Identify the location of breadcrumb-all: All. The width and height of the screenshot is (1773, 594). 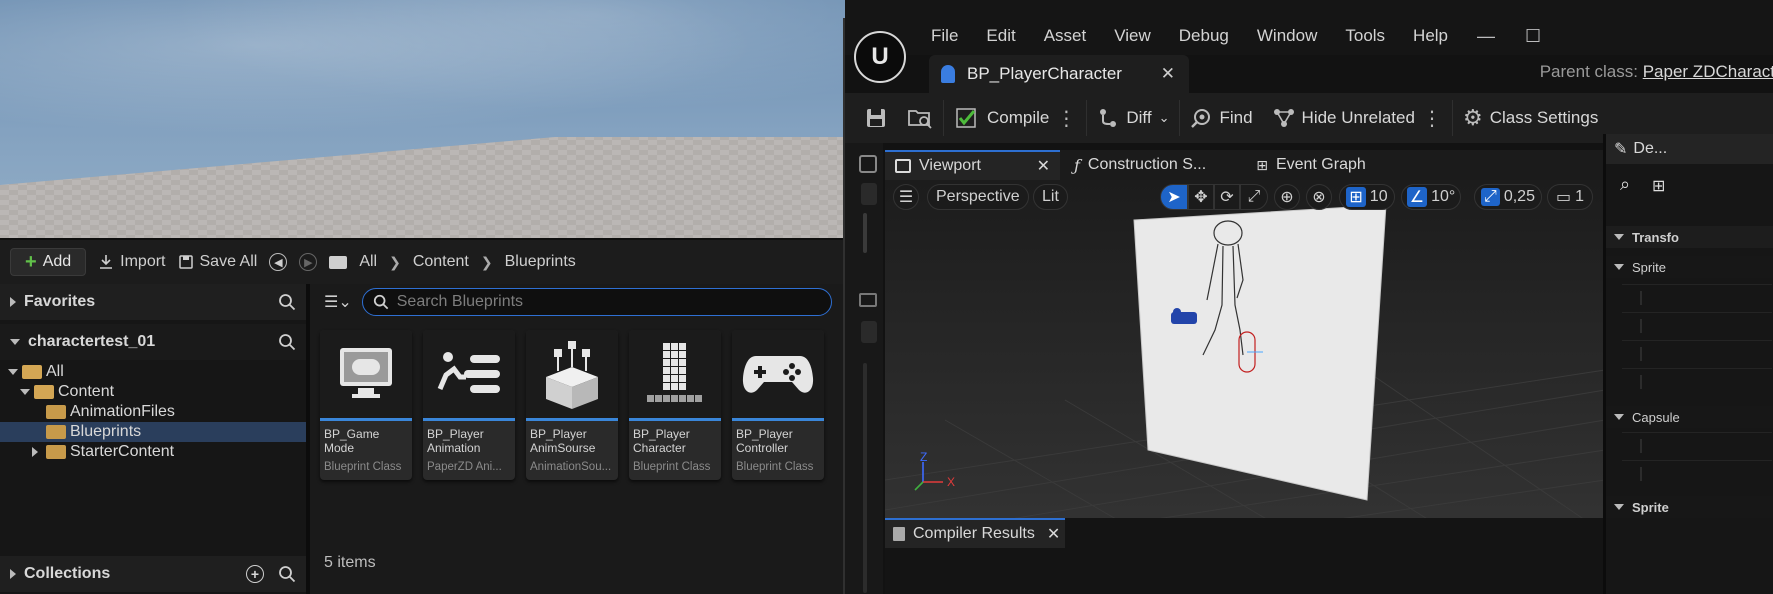
(368, 262).